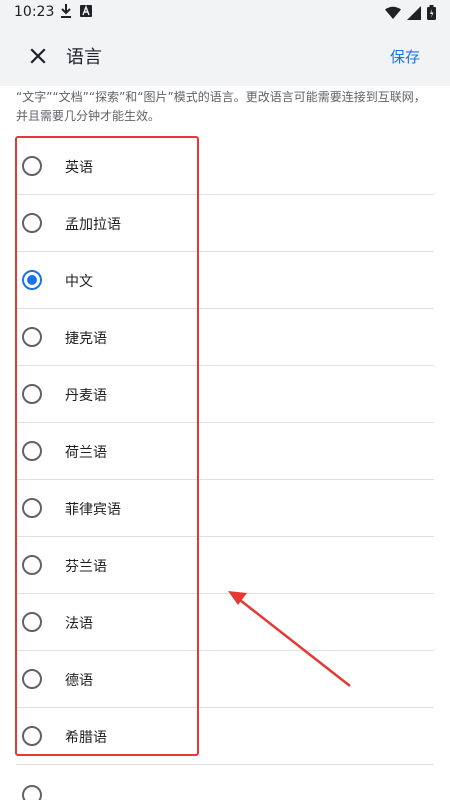  What do you see at coordinates (225, 223) in the screenshot?
I see `language-option-bengali: 孟加拉语` at bounding box center [225, 223].